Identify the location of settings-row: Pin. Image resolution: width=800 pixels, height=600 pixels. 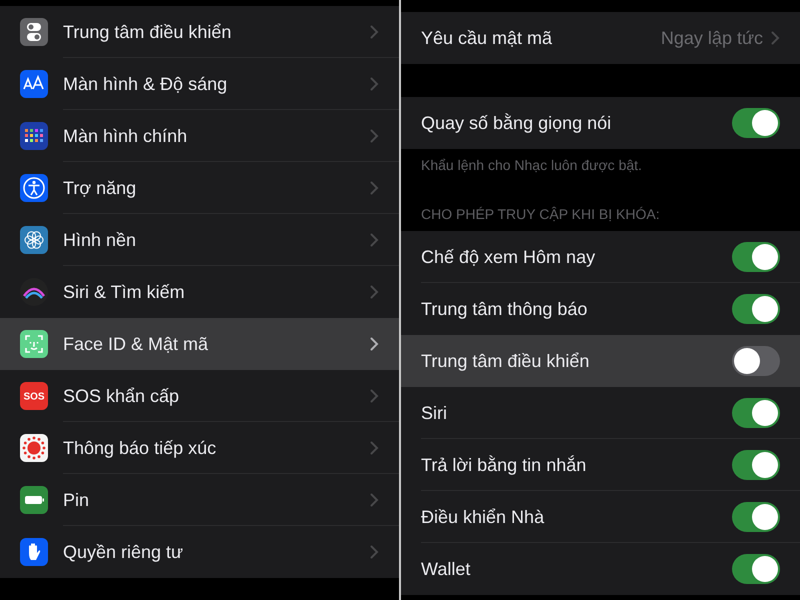
(199, 500).